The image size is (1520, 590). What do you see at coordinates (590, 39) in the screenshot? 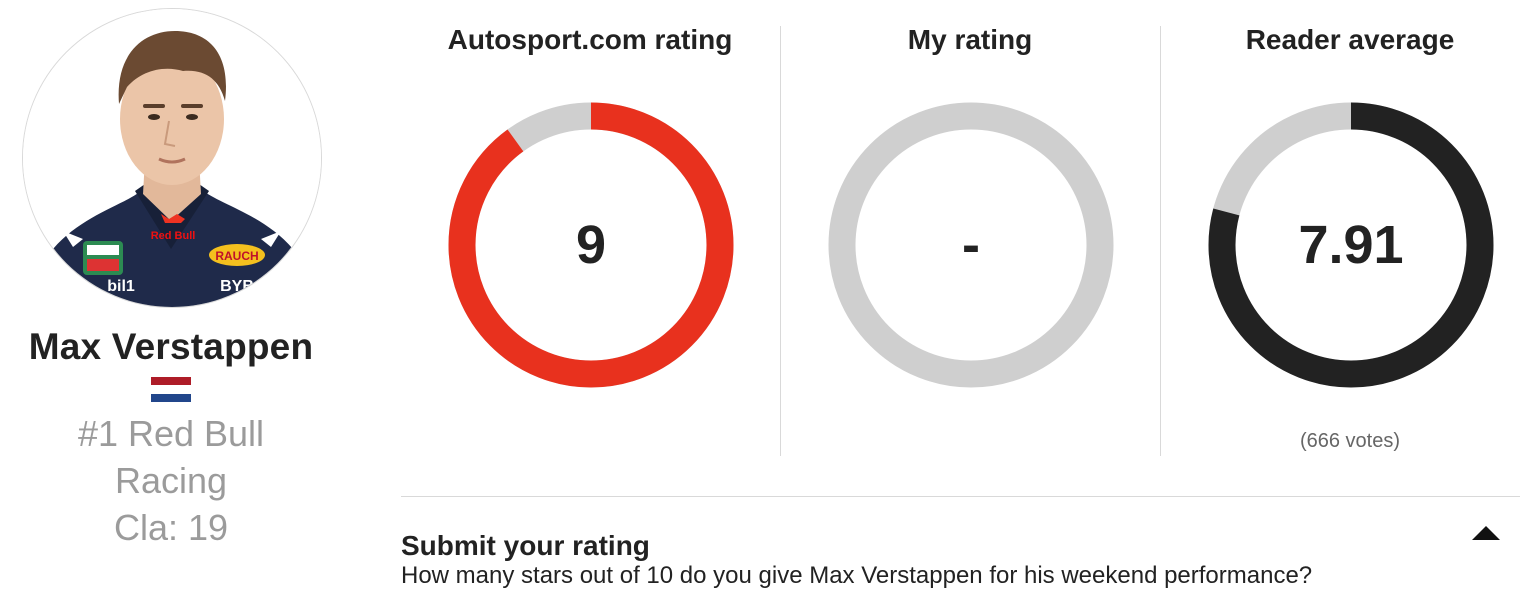
I see `panel-title: Autosport.com rating` at bounding box center [590, 39].